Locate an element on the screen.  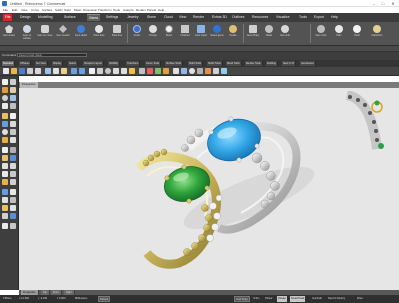
menu-view: View is located at coordinates (24, 10).